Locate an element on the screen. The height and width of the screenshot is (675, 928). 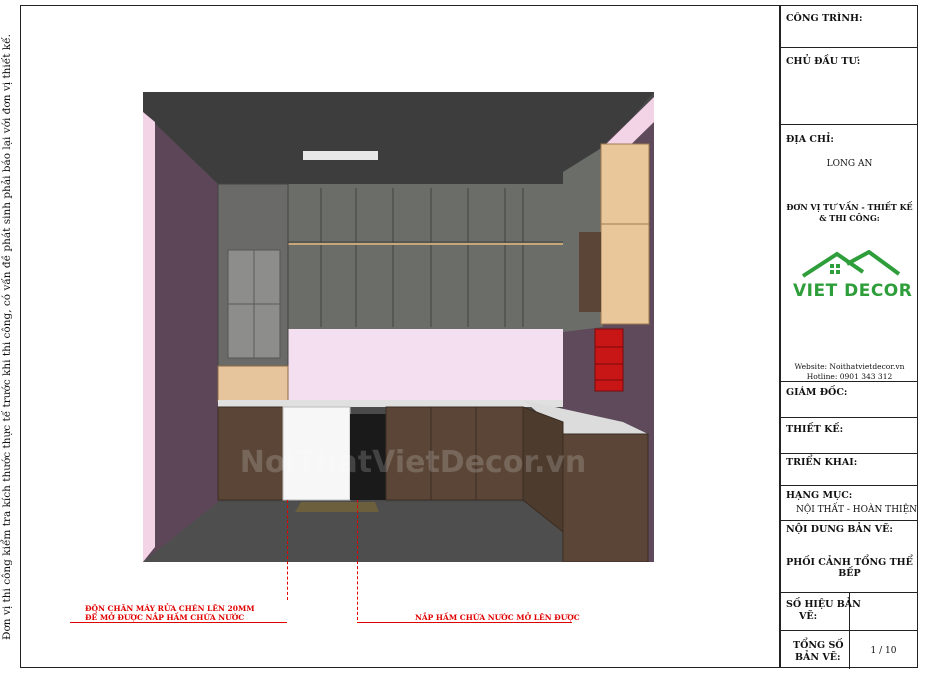
cong-trinh-cell: CÔNG TRÌNH: is located at coordinates (849, 27).